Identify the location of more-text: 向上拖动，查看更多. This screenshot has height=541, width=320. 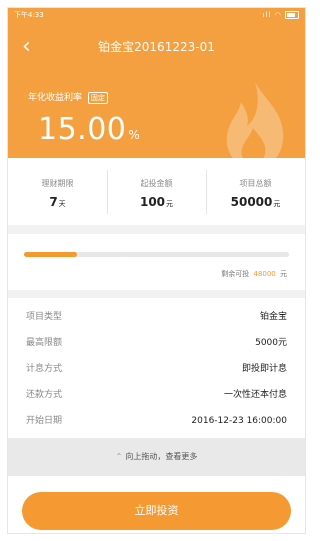
(161, 456).